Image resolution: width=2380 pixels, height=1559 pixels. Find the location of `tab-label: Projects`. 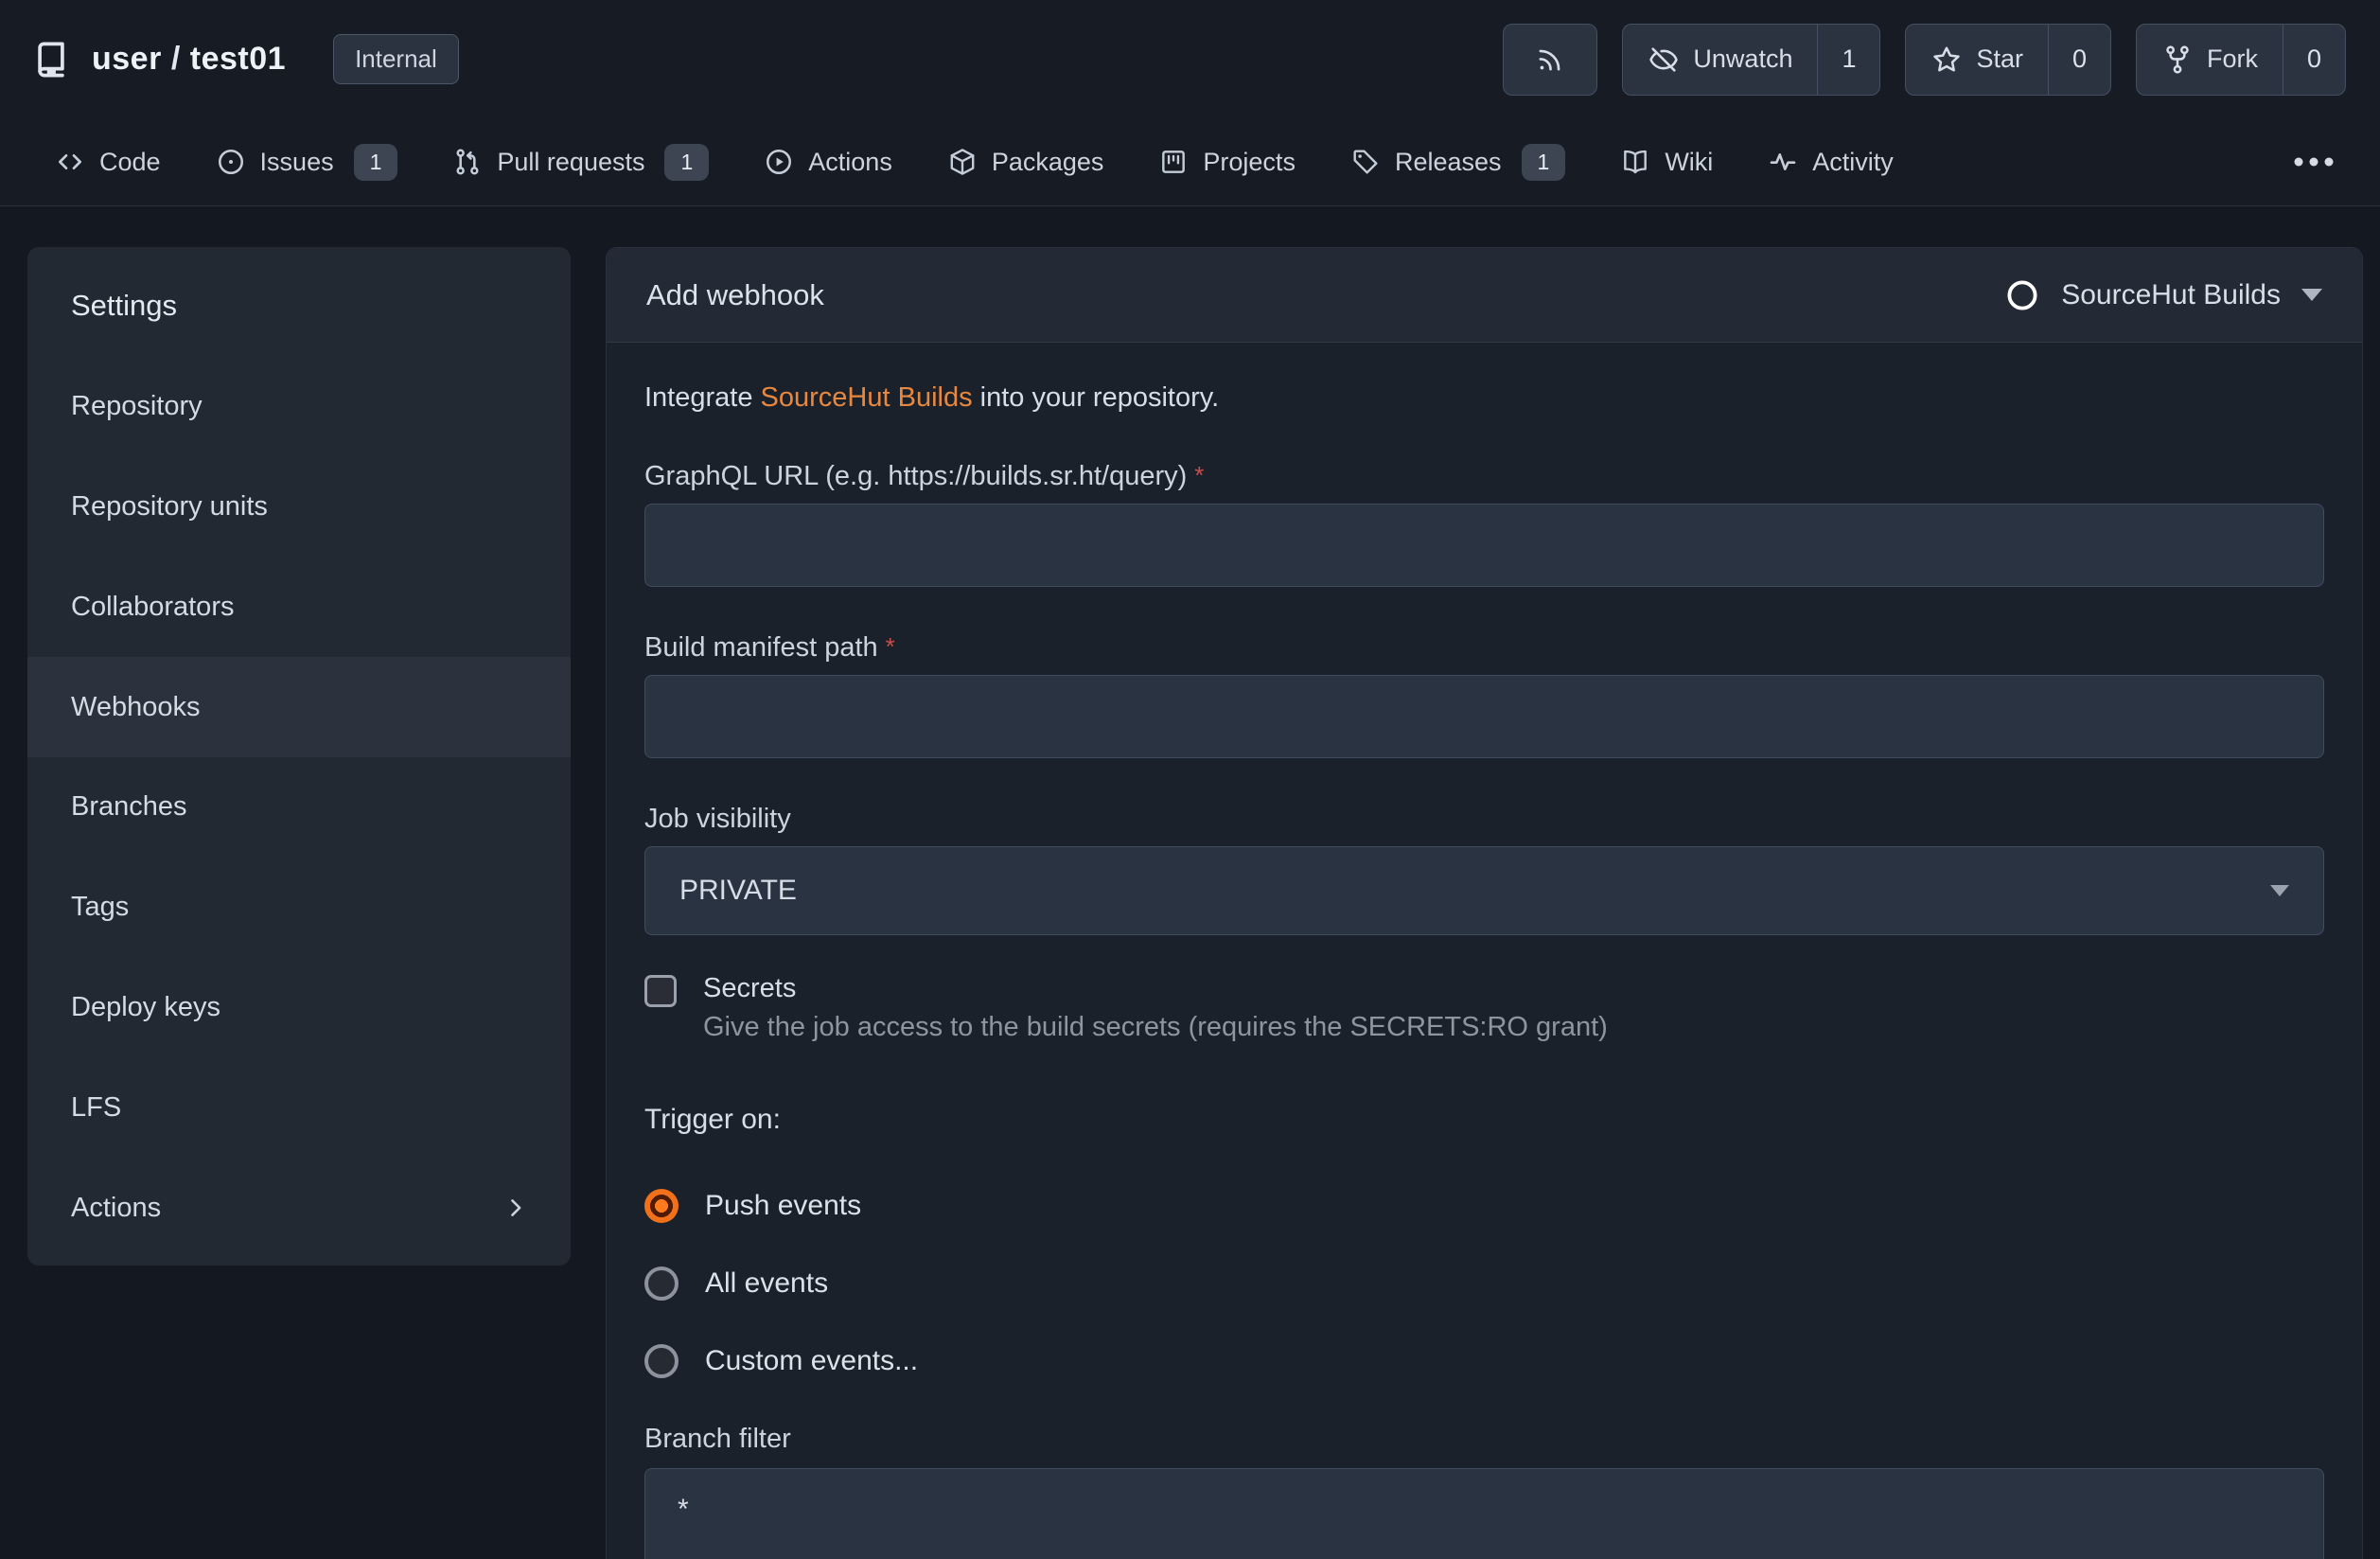

tab-label: Projects is located at coordinates (1249, 162).